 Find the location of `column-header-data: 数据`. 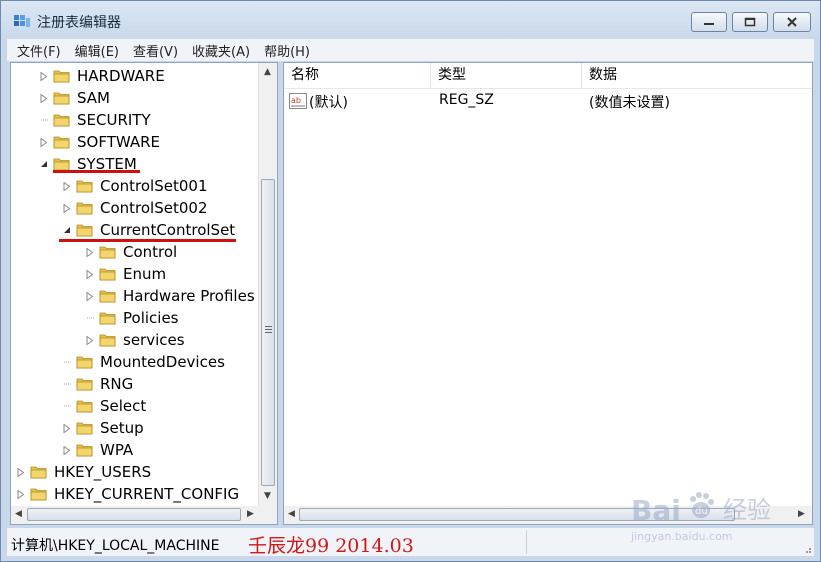

column-header-data: 数据 is located at coordinates (697, 75).